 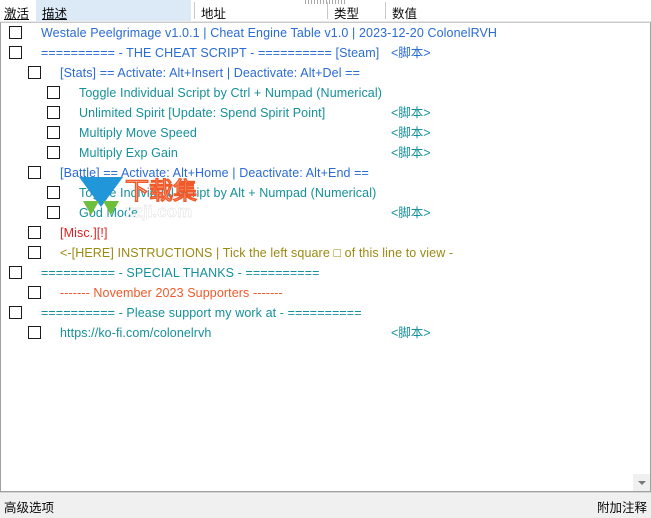 What do you see at coordinates (180, 273) in the screenshot?
I see `row-description: ========== - SPECIAL THANKS - ==========` at bounding box center [180, 273].